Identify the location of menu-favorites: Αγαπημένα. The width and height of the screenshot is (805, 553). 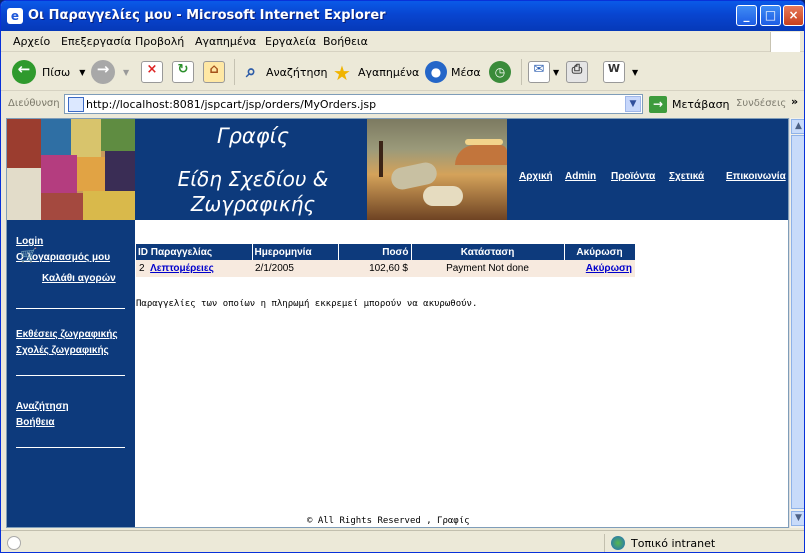
(225, 41).